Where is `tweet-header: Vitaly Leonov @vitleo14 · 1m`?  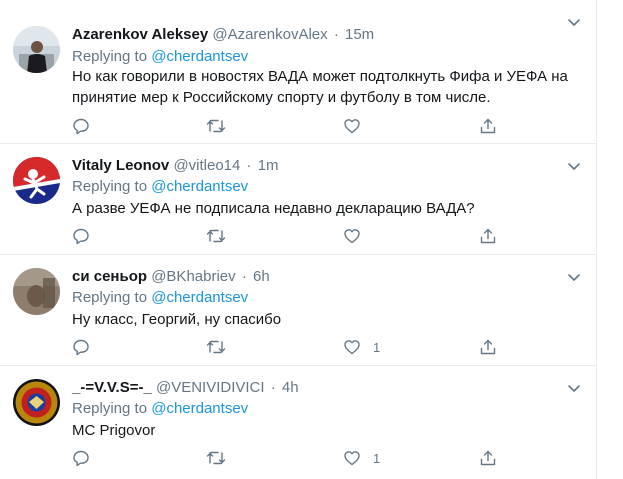
tweet-header: Vitaly Leonov @vitleo14 · 1m is located at coordinates (175, 166).